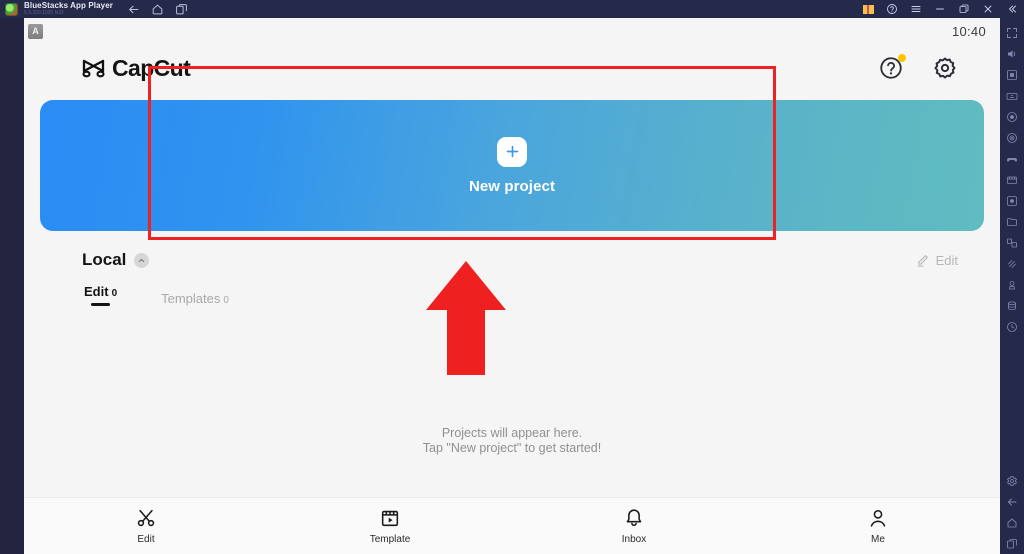 This screenshot has width=1024, height=554. I want to click on window-controls, so click(940, 9).